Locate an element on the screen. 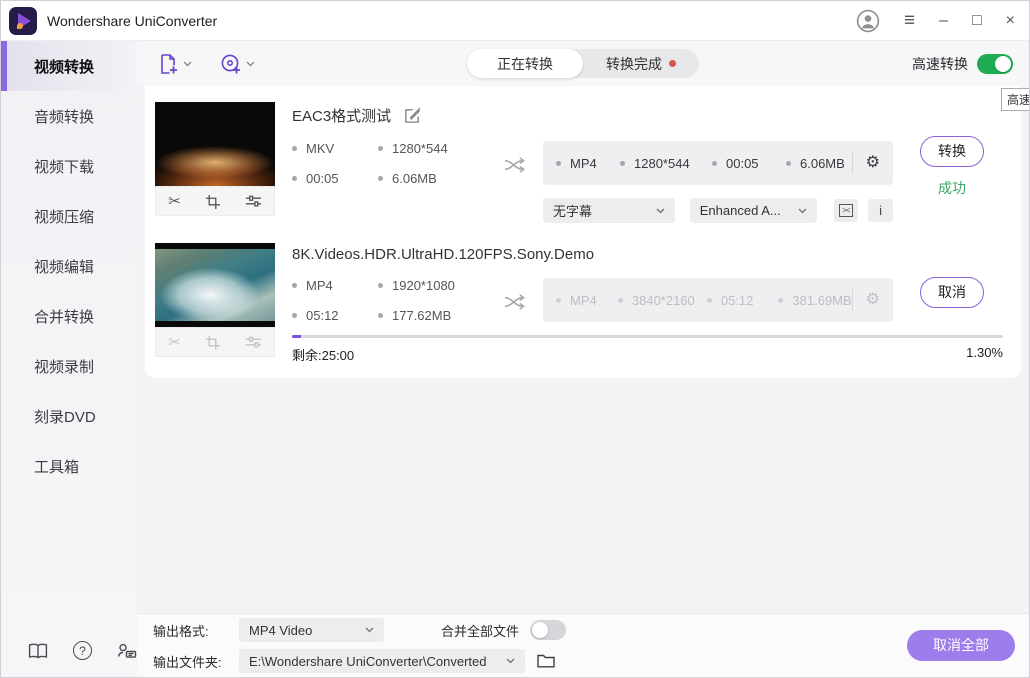  app-logo-icon is located at coordinates (23, 20).